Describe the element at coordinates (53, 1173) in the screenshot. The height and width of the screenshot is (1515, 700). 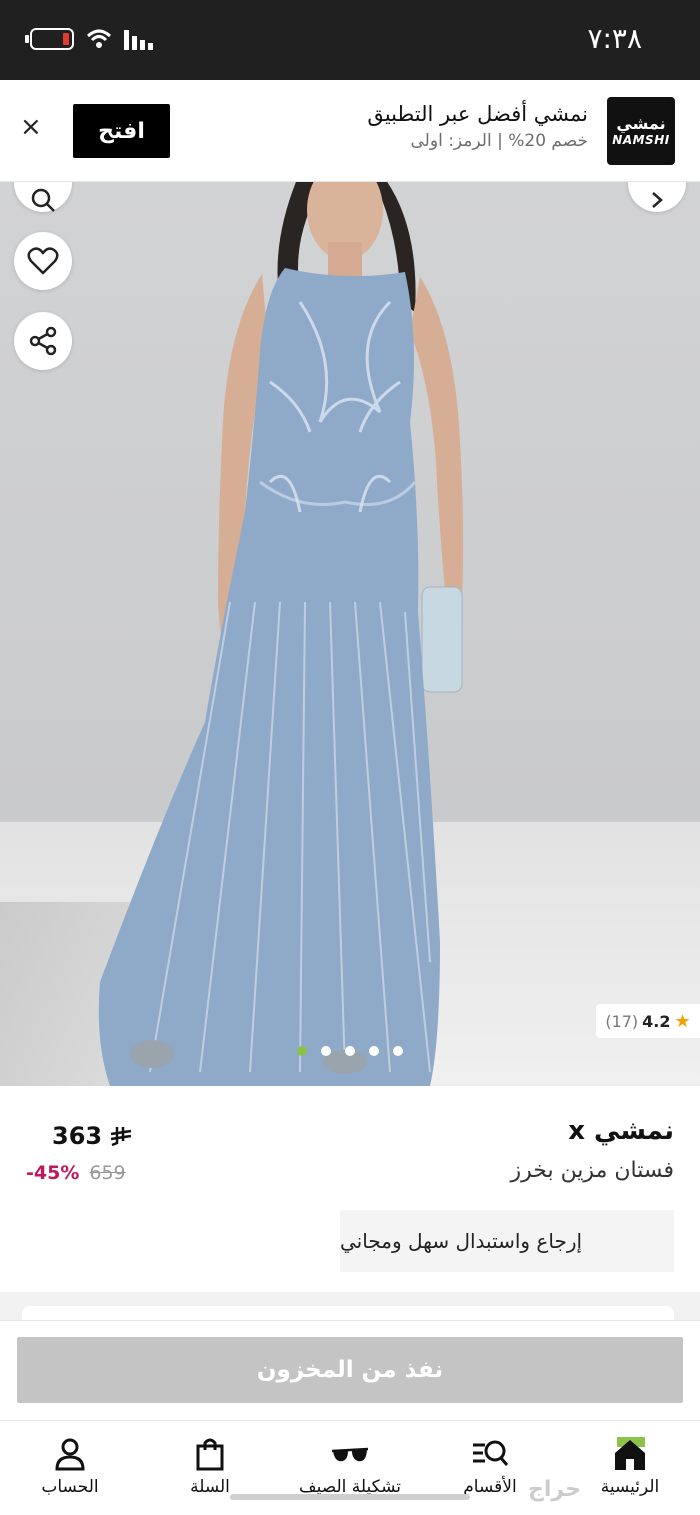
I see `discount-badge: -45%` at that location.